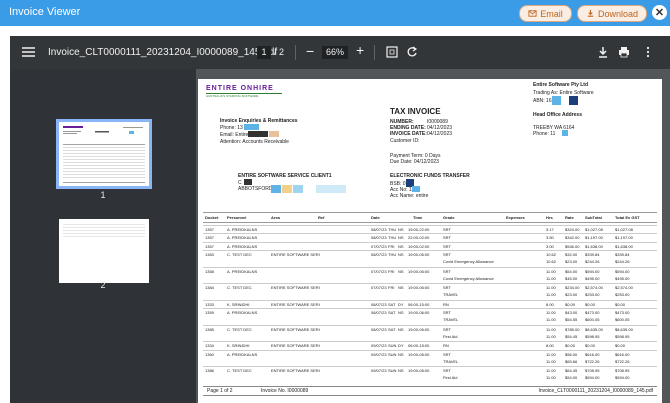 This screenshot has height=403, width=670. I want to click on table-row: TRAVEL 11.00 $54.55 $600.05 $600.05, so click(430, 319).